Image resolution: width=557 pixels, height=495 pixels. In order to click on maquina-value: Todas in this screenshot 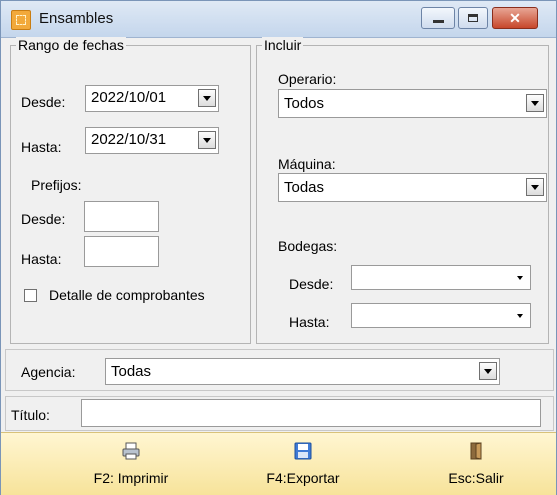, I will do `click(304, 187)`.